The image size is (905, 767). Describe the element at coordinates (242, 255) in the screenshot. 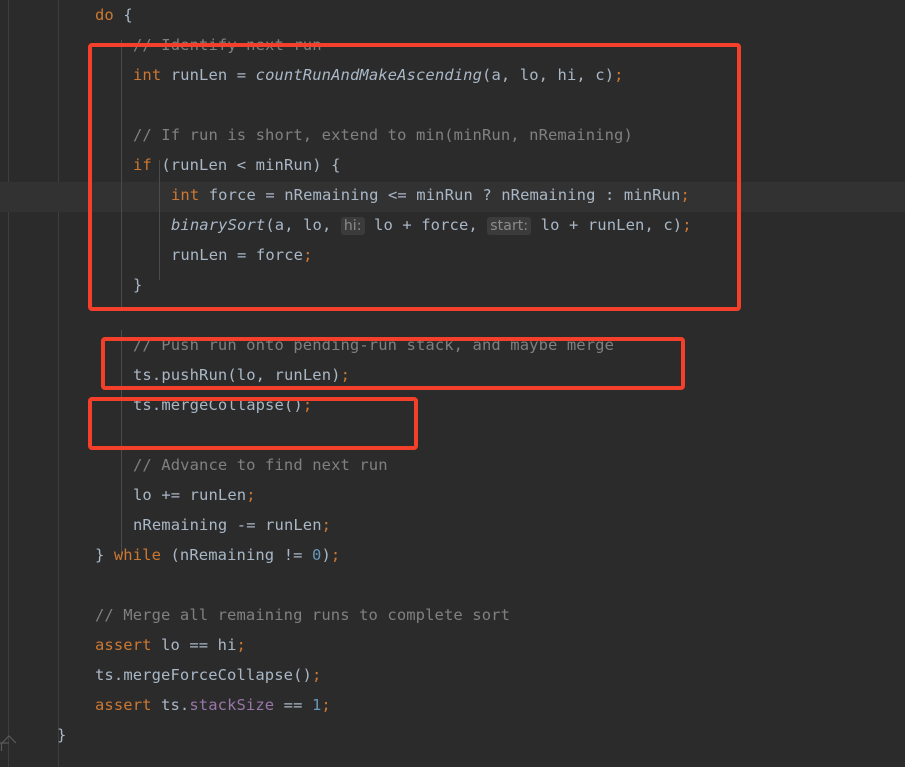

I see `code-line: runLen = force;` at that location.